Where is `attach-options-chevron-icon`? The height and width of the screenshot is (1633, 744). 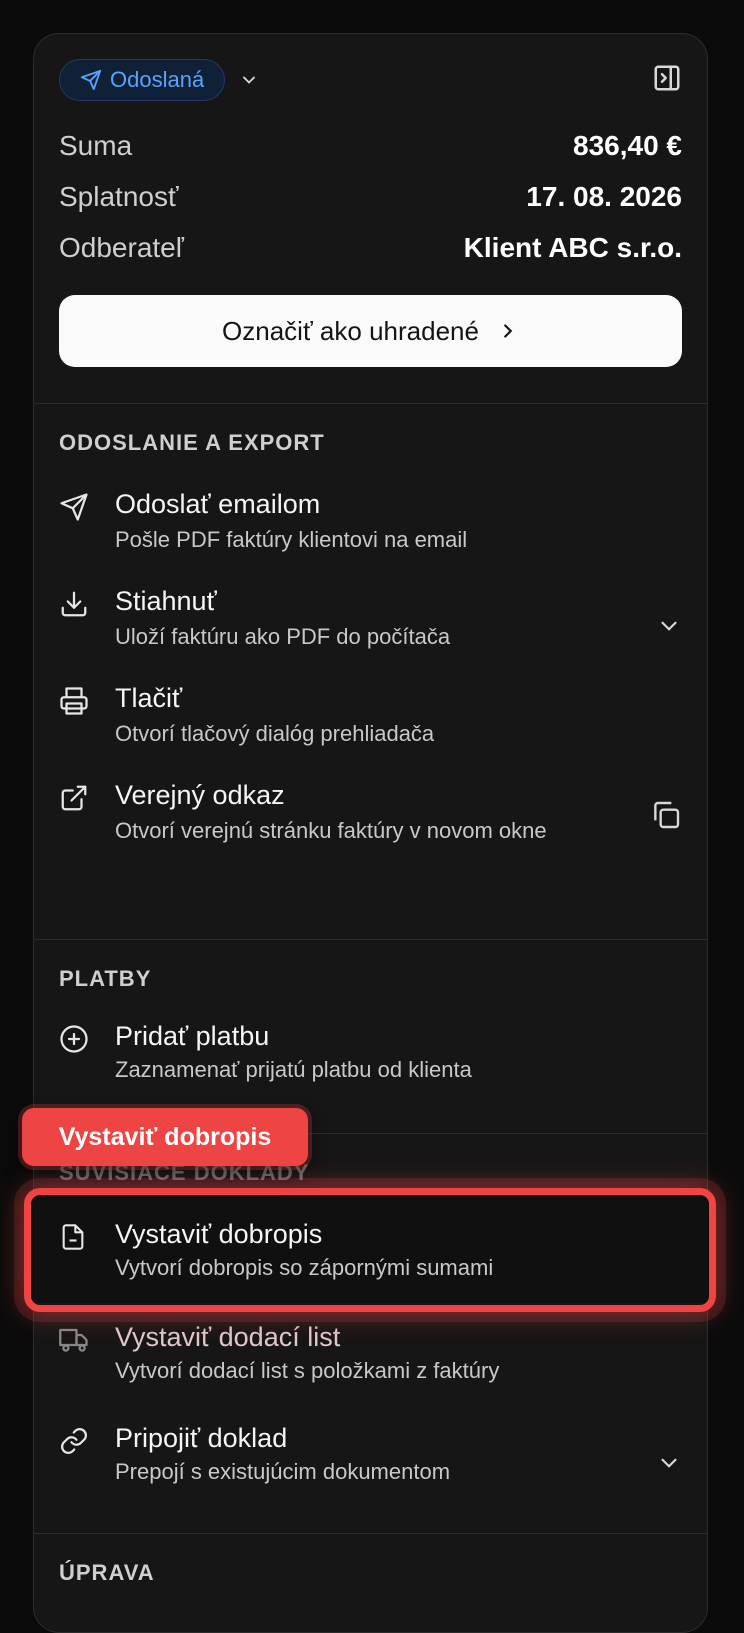
attach-options-chevron-icon is located at coordinates (669, 1465).